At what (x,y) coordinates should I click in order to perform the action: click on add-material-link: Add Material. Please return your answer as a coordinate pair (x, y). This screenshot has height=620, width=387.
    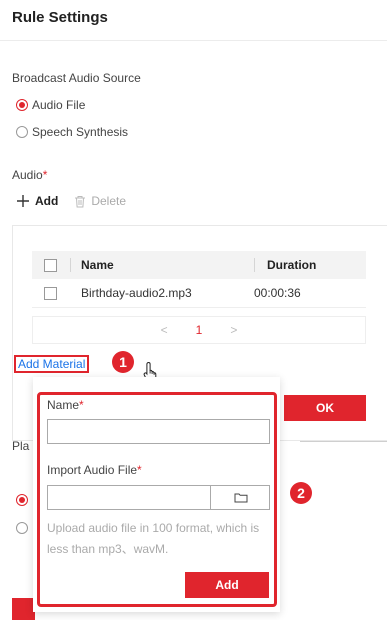
    Looking at the image, I should click on (52, 364).